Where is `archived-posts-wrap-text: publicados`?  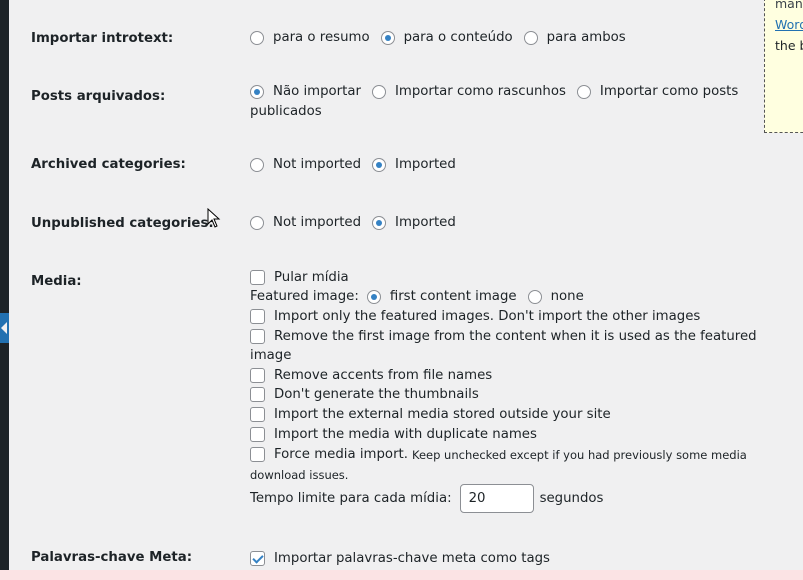 archived-posts-wrap-text: publicados is located at coordinates (286, 111).